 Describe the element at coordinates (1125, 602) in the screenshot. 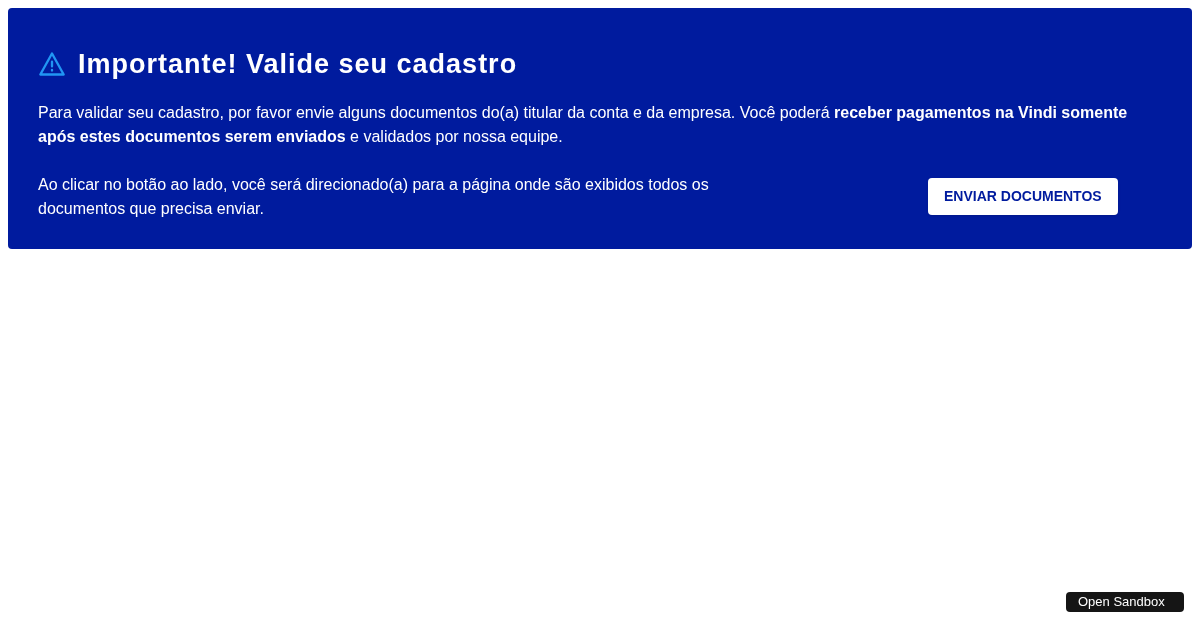

I see `open-sandbox-button: Open Sandbox` at that location.